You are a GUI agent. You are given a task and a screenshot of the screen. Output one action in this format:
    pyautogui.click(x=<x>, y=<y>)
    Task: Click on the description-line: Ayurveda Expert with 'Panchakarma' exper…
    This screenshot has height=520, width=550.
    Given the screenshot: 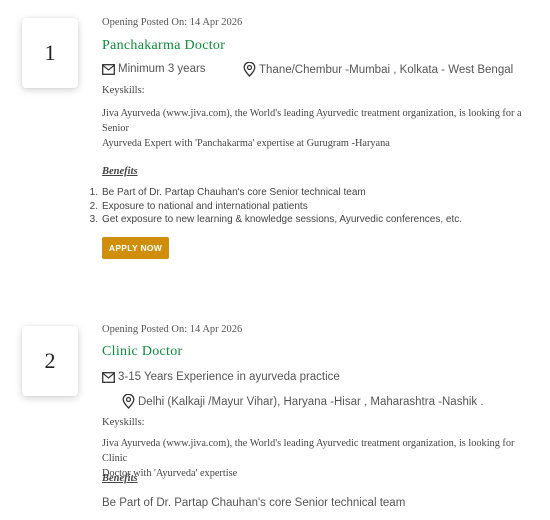 What is the action you would take?
    pyautogui.click(x=246, y=143)
    